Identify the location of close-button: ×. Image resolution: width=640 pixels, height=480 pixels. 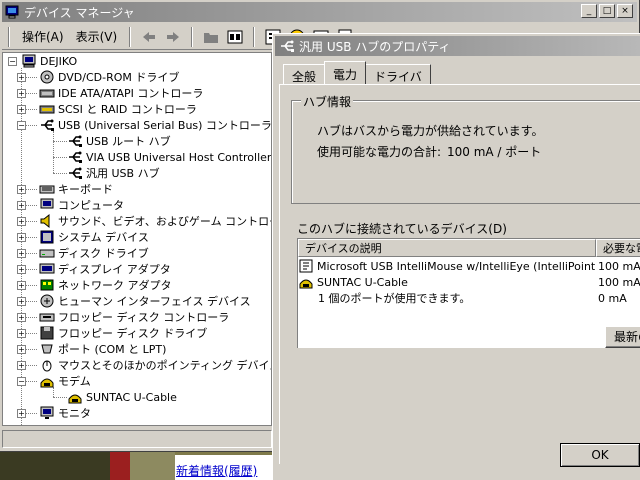
(625, 11).